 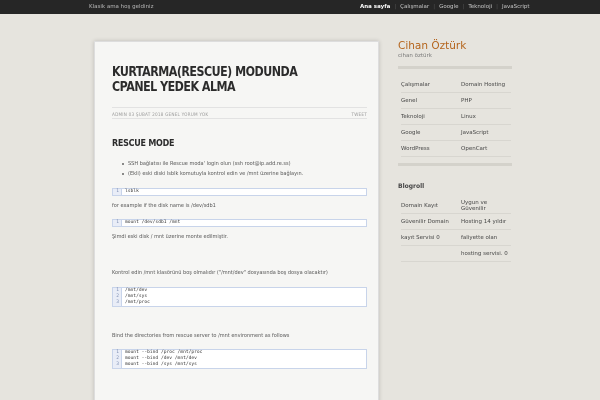 I want to click on blogroll-title: Blogroll, so click(x=411, y=186).